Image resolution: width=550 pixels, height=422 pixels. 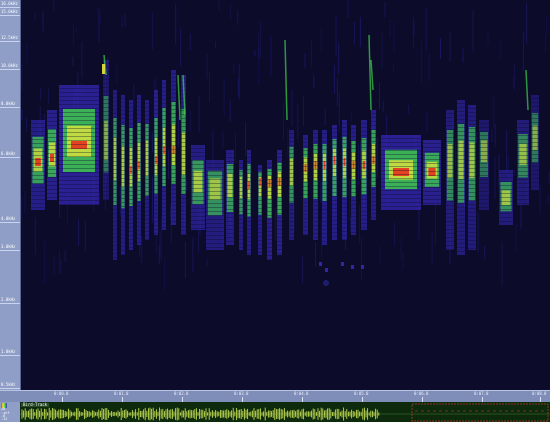 What do you see at coordinates (147, 158) in the screenshot?
I see `energy-band-high` at bounding box center [147, 158].